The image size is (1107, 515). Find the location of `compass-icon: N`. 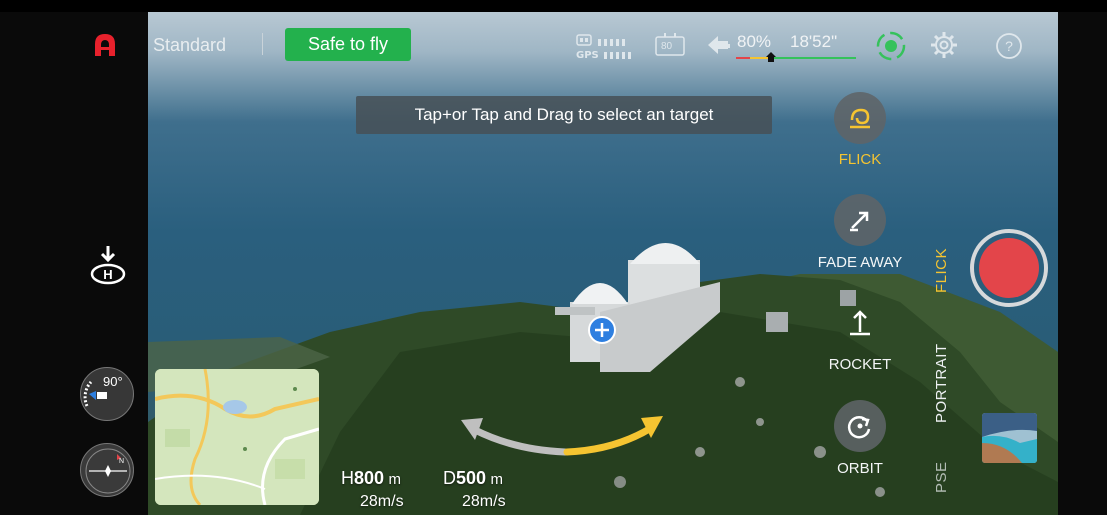

compass-icon: N is located at coordinates (108, 471).